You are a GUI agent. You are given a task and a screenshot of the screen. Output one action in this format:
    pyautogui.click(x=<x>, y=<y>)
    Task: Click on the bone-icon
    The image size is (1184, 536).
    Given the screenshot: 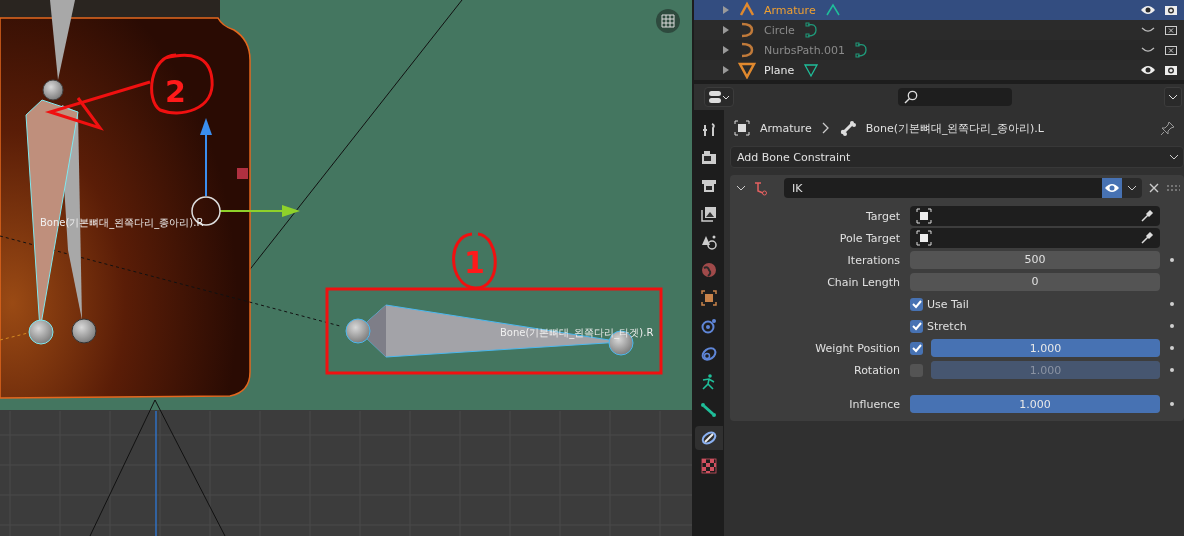 What is the action you would take?
    pyautogui.click(x=847, y=128)
    